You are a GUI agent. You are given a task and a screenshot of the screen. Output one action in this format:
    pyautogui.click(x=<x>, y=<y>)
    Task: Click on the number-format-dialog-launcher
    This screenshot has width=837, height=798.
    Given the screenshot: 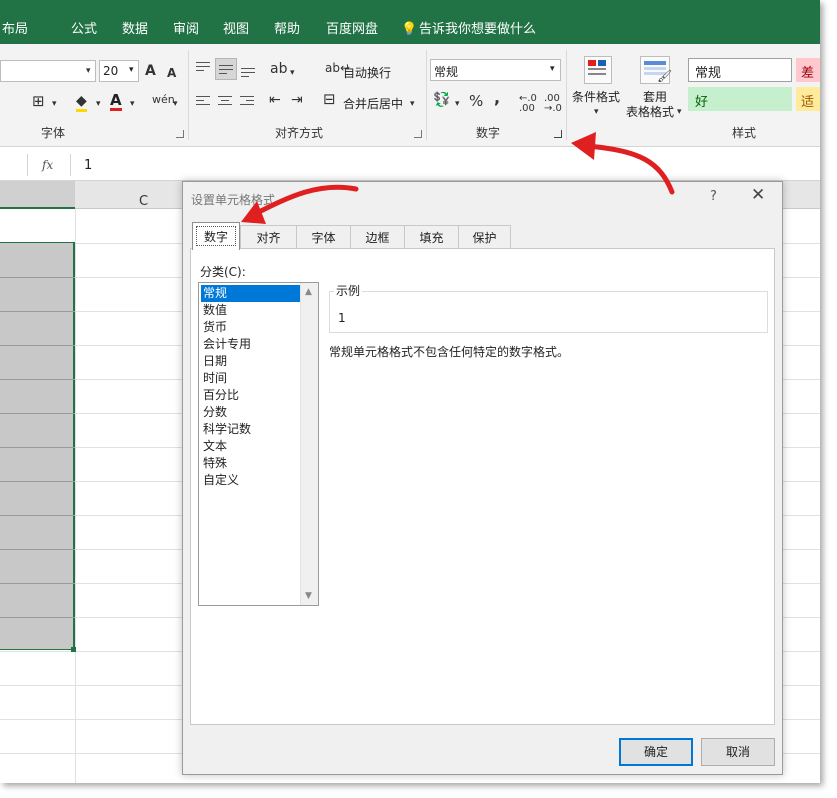 What is the action you would take?
    pyautogui.click(x=558, y=134)
    